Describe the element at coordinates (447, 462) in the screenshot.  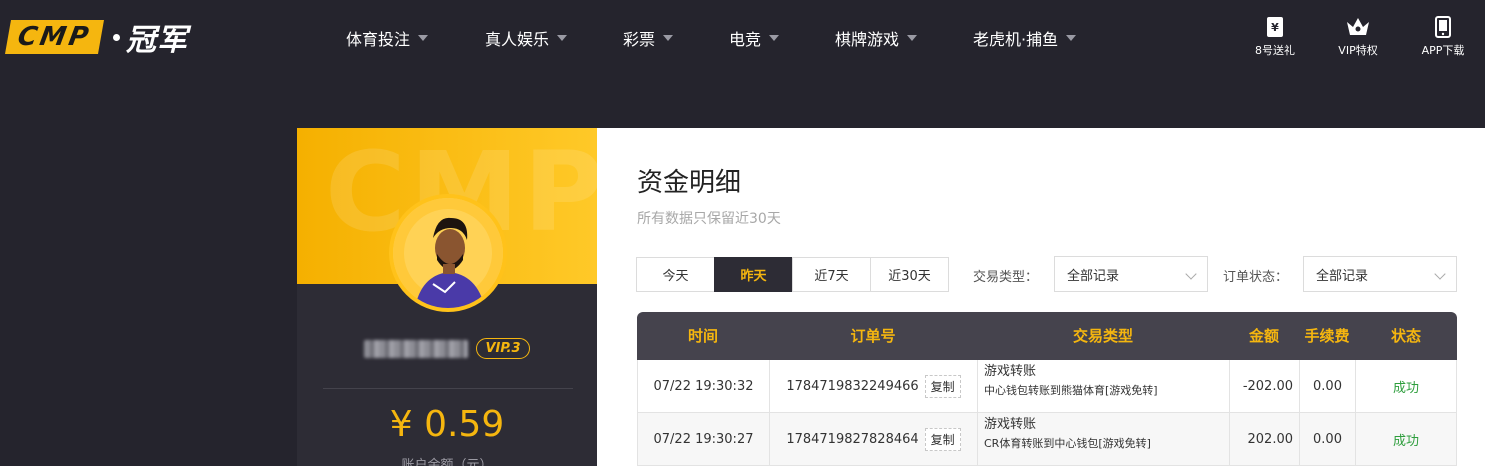
I see `account-balance-label: 账户余额（元）` at that location.